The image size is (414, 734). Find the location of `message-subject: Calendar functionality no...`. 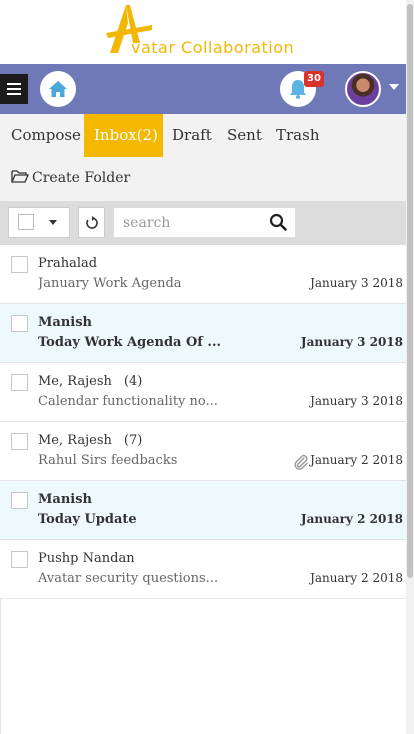

message-subject: Calendar functionality no... is located at coordinates (128, 401).